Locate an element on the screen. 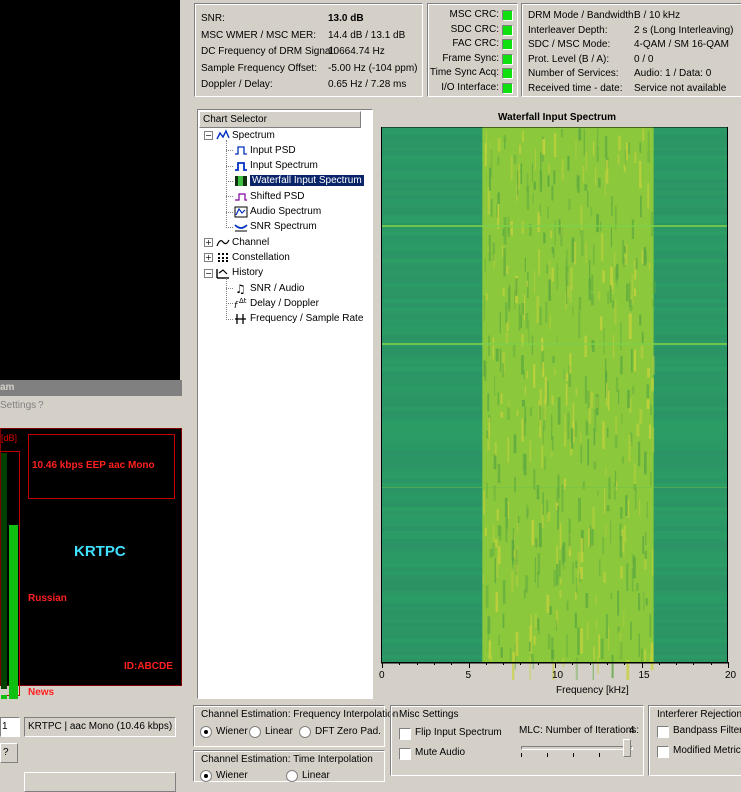 The width and height of the screenshot is (741, 792). radio-linear is located at coordinates (255, 732).